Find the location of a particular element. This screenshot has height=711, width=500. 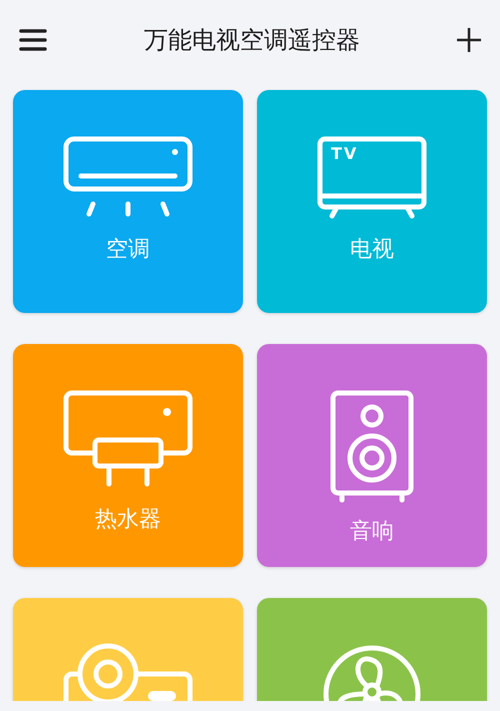

tv-logo-text: TV is located at coordinates (344, 153).